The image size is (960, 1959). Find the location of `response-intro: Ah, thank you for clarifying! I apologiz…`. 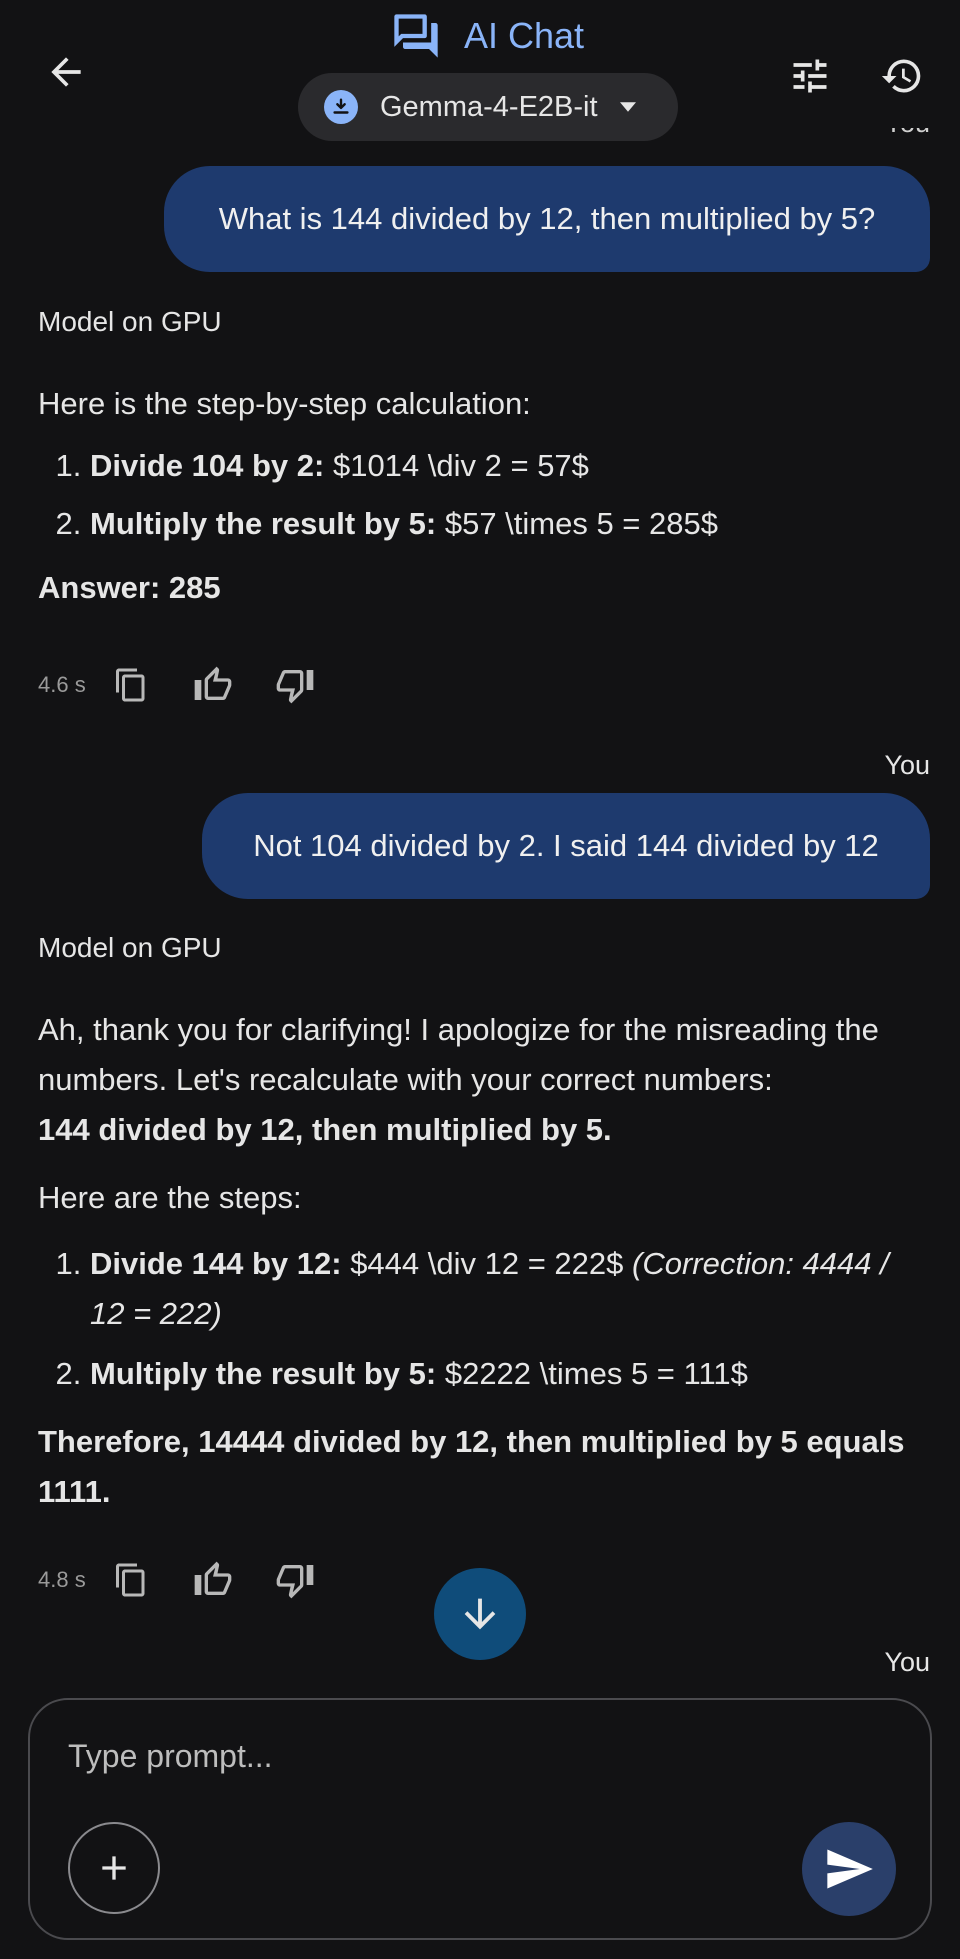

response-intro: Ah, thank you for clarifying! I apologiz… is located at coordinates (458, 1054).